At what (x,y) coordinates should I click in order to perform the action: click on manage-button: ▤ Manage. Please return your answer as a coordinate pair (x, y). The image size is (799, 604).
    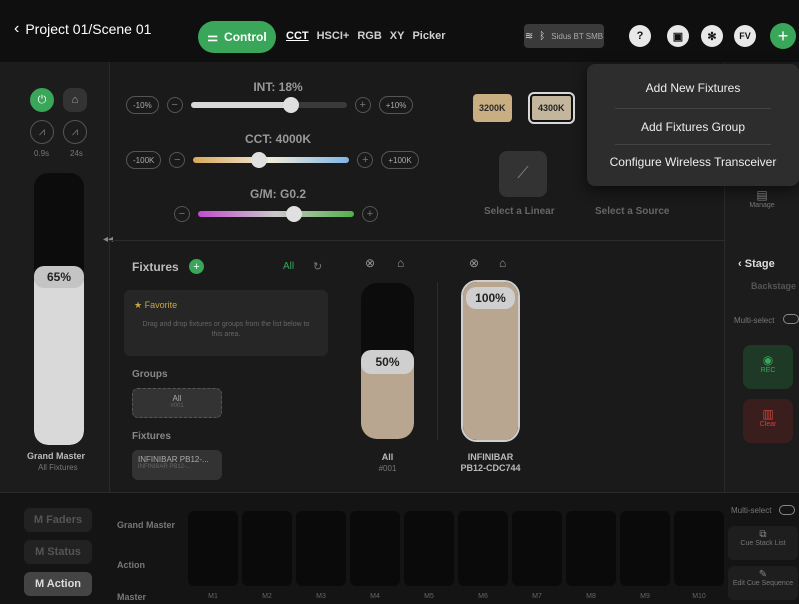
    Looking at the image, I should click on (762, 206).